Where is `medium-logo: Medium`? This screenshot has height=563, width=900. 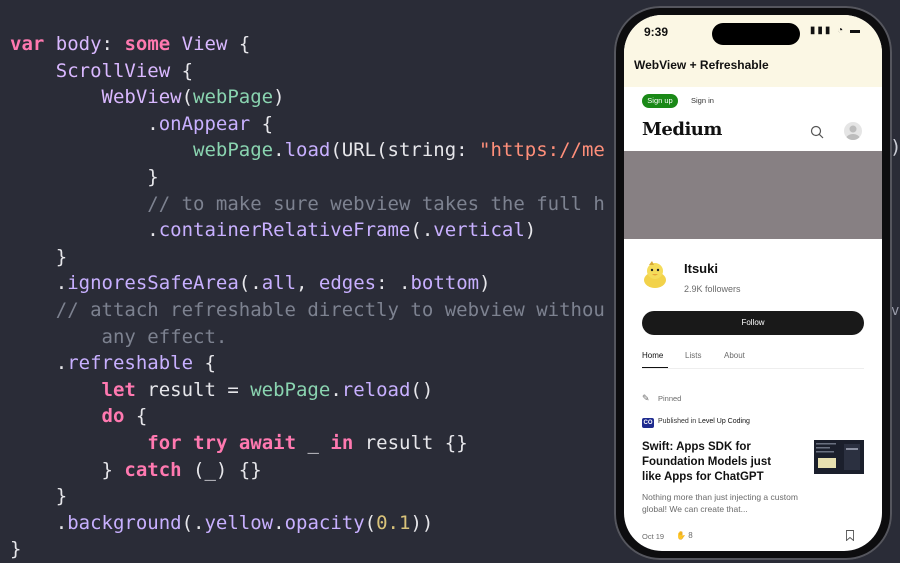
medium-logo: Medium is located at coordinates (682, 129).